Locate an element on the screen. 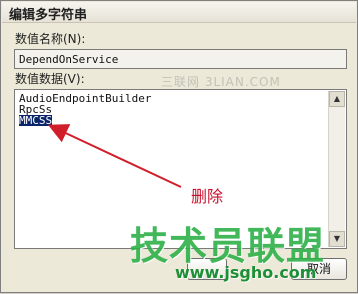 The height and width of the screenshot is (294, 358). value-name-label: 数值名称(N): is located at coordinates (50, 39).